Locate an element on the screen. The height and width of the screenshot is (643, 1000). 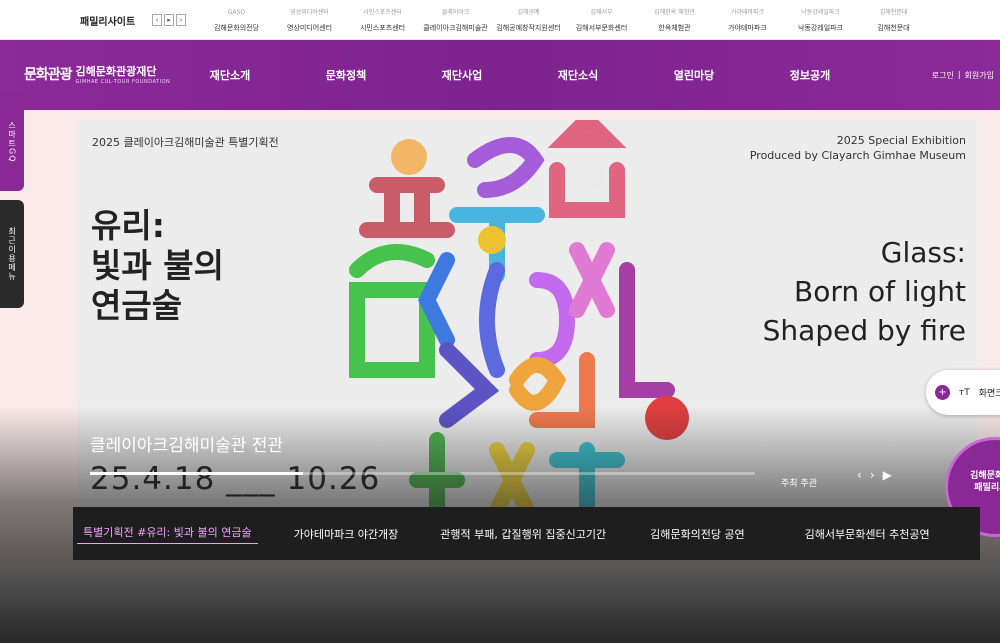
family-site-label: 클레이아크김해미술관 is located at coordinates (455, 28).